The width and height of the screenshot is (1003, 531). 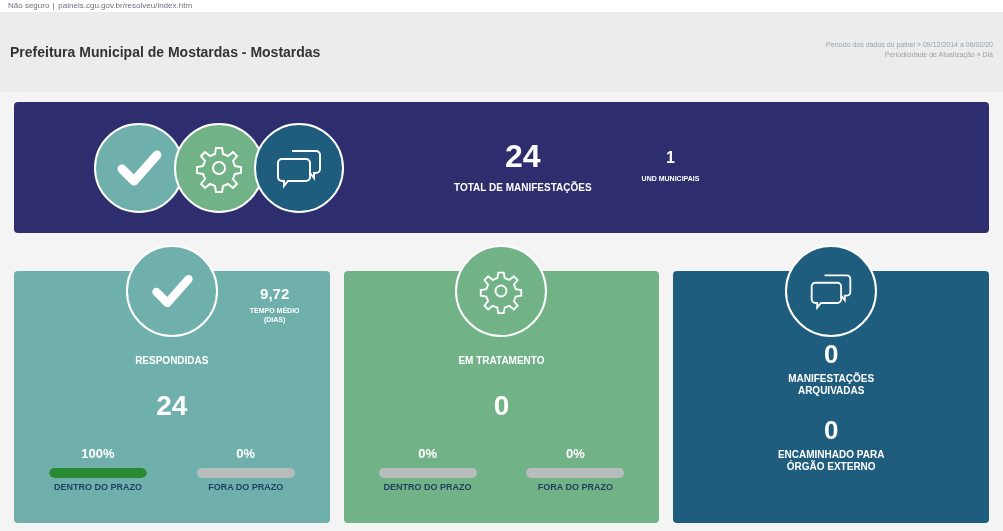 I want to click on card-count: 24, so click(x=172, y=406).